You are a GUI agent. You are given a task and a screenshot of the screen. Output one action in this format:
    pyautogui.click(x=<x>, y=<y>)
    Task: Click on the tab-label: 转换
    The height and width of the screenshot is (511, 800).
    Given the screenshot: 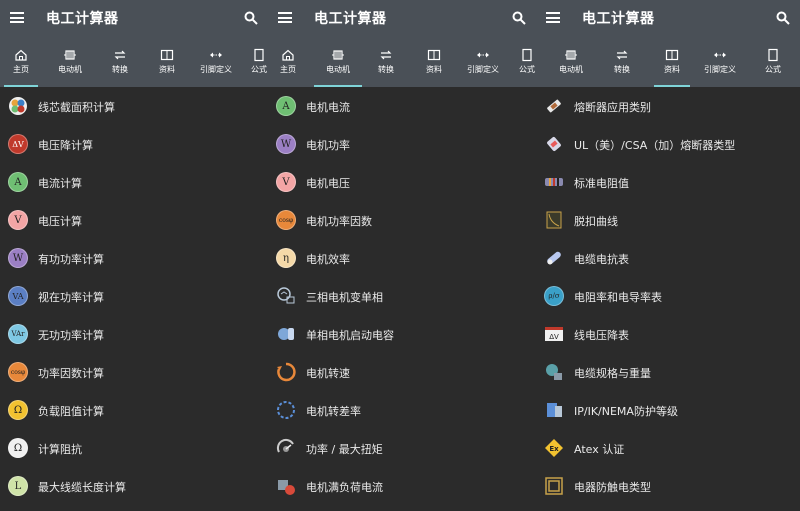 What is the action you would take?
    pyautogui.click(x=622, y=69)
    